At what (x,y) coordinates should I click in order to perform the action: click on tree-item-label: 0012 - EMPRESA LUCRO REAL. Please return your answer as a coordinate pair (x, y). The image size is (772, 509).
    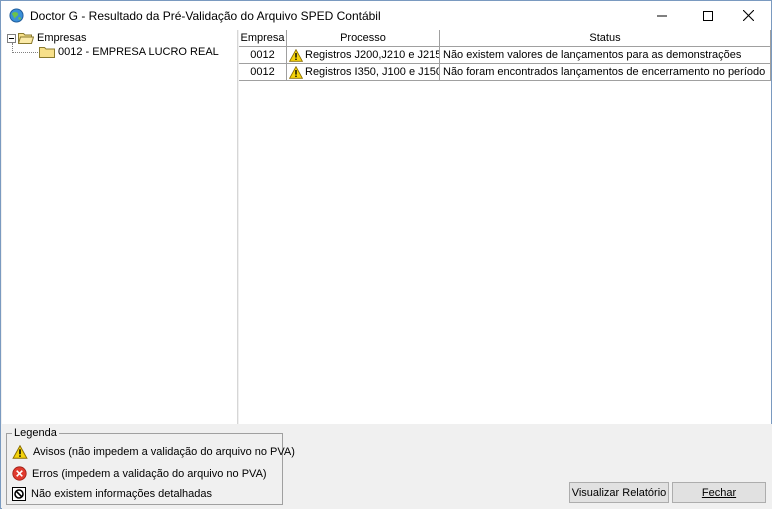
    Looking at the image, I should click on (138, 52).